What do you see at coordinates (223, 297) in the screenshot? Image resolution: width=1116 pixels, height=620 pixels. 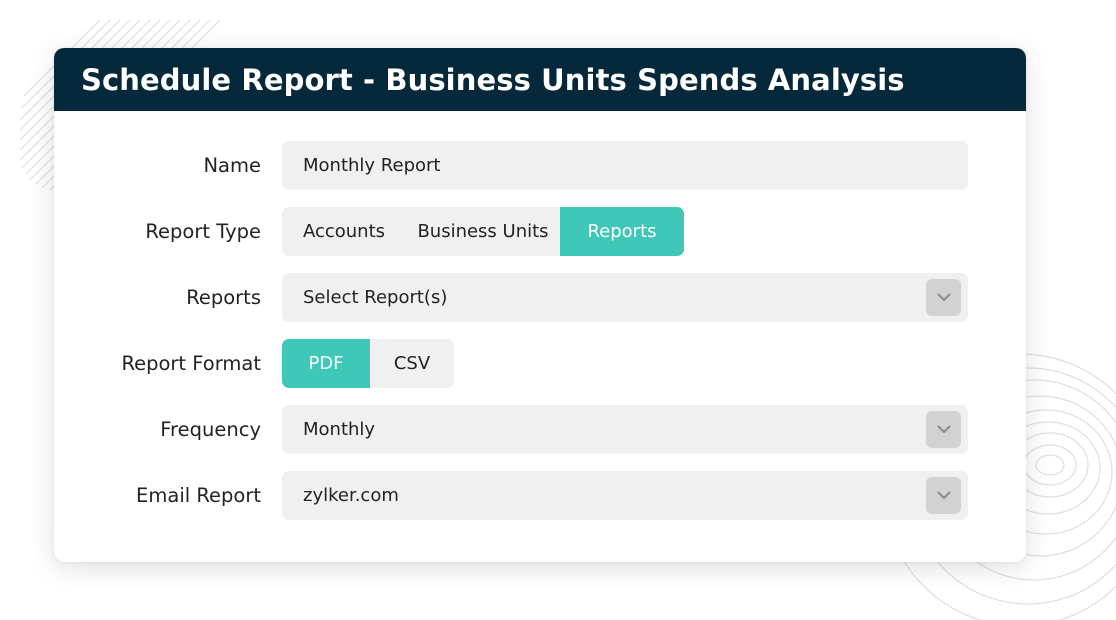 I see `reports-label: Reports` at bounding box center [223, 297].